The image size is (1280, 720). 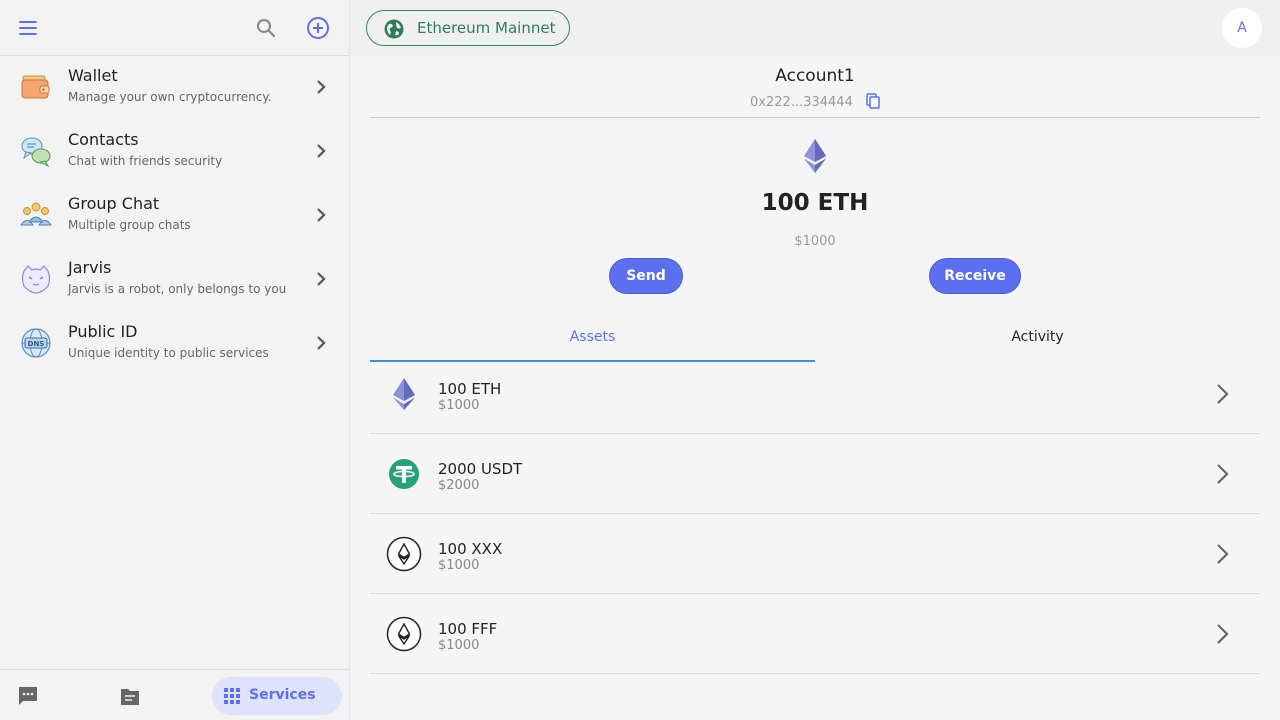 I want to click on avatar: A, so click(x=1242, y=28).